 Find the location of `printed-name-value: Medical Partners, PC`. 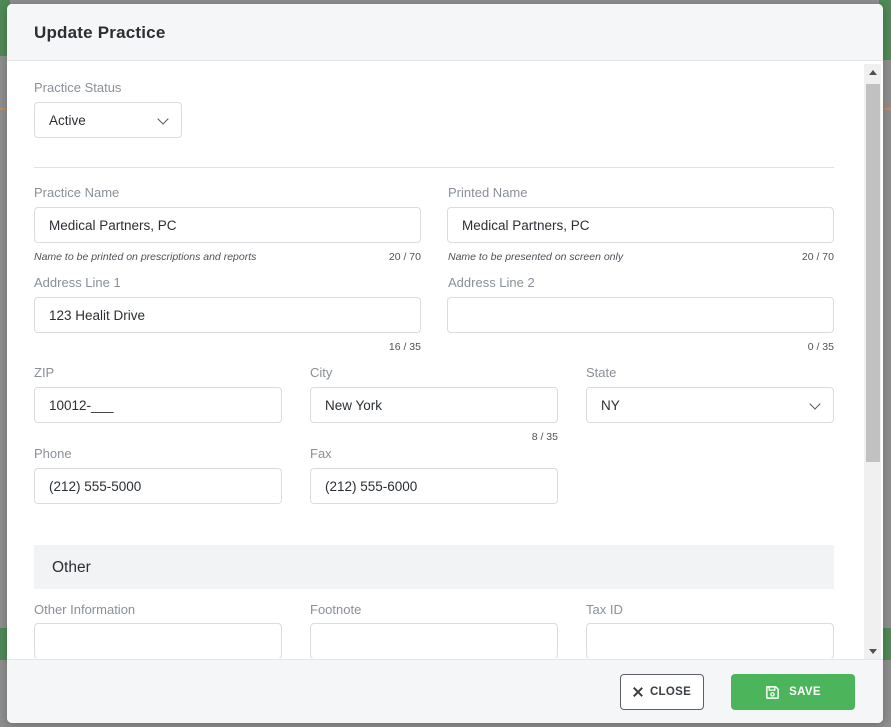

printed-name-value: Medical Partners, PC is located at coordinates (526, 225).